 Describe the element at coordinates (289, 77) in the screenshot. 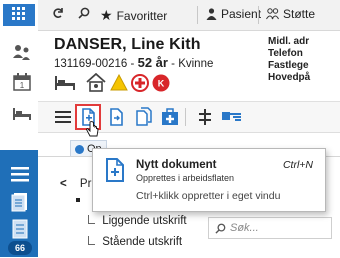

I see `info-line: Hovedpå` at that location.